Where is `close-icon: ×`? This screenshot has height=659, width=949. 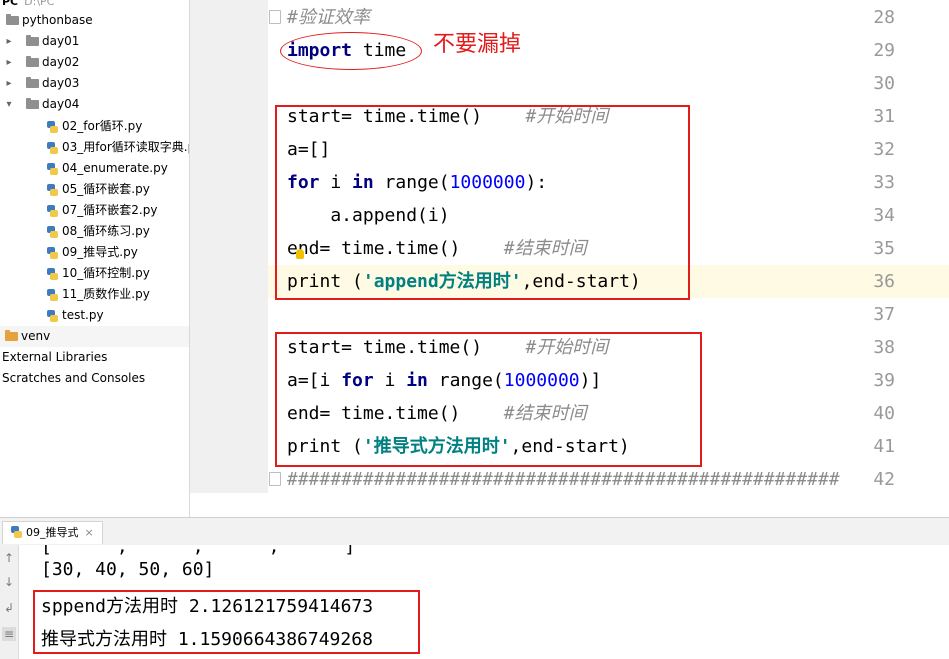
close-icon: × is located at coordinates (89, 532).